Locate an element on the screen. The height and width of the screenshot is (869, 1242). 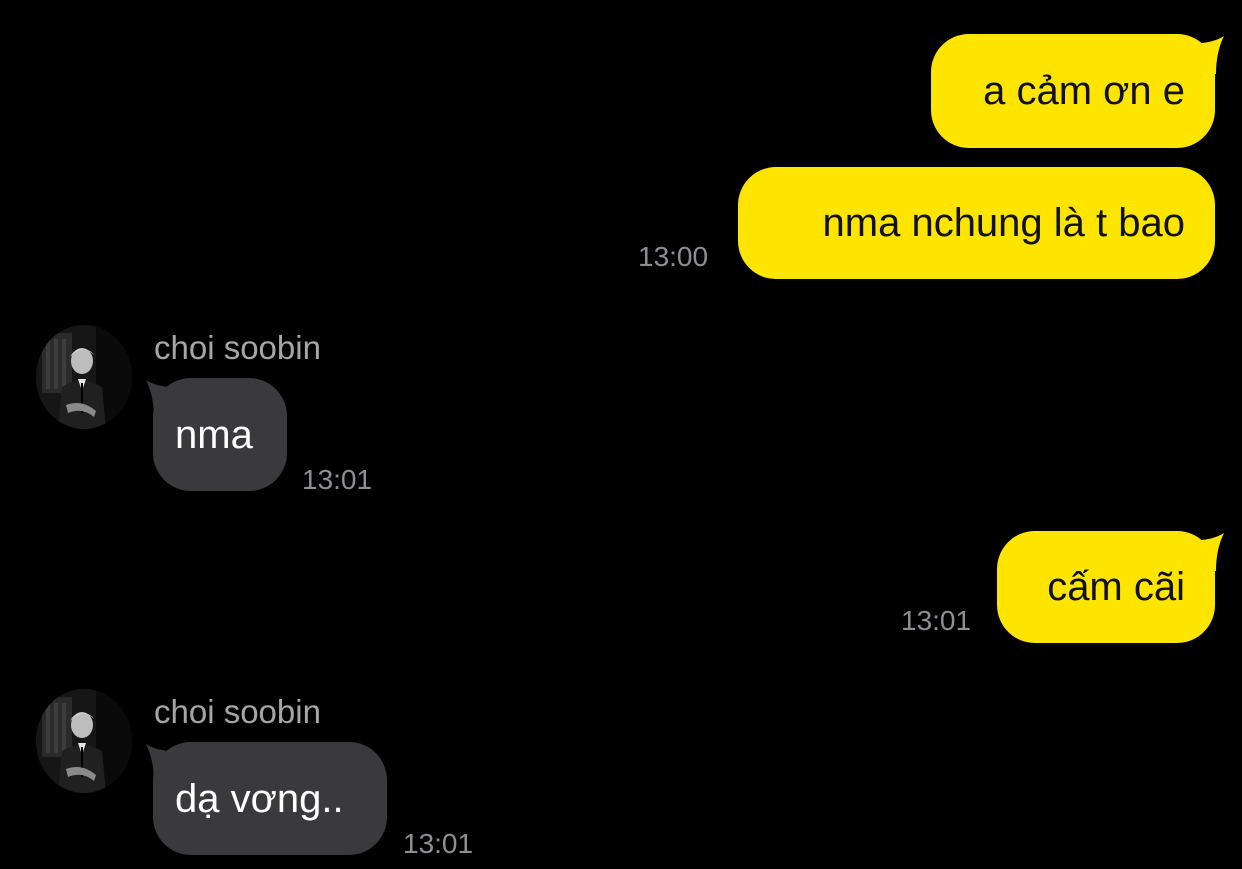
message-bubble-sent: a cảm ơn e is located at coordinates (1073, 91).